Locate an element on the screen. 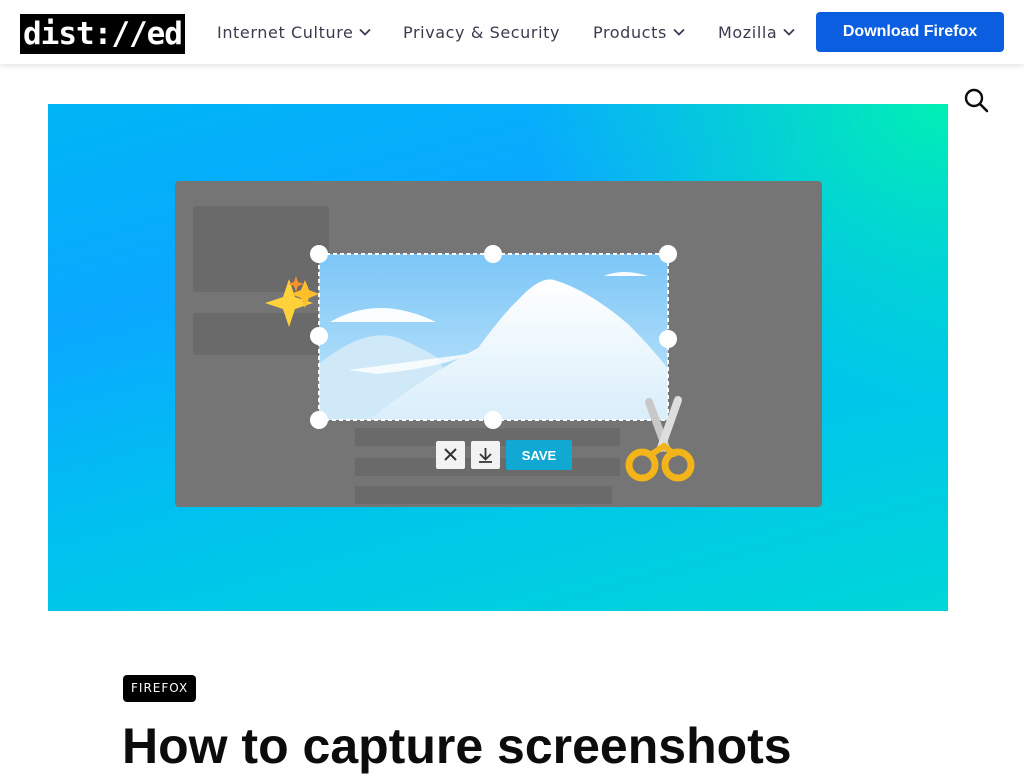 The height and width of the screenshot is (777, 1024). nav-products: Products is located at coordinates (639, 32).